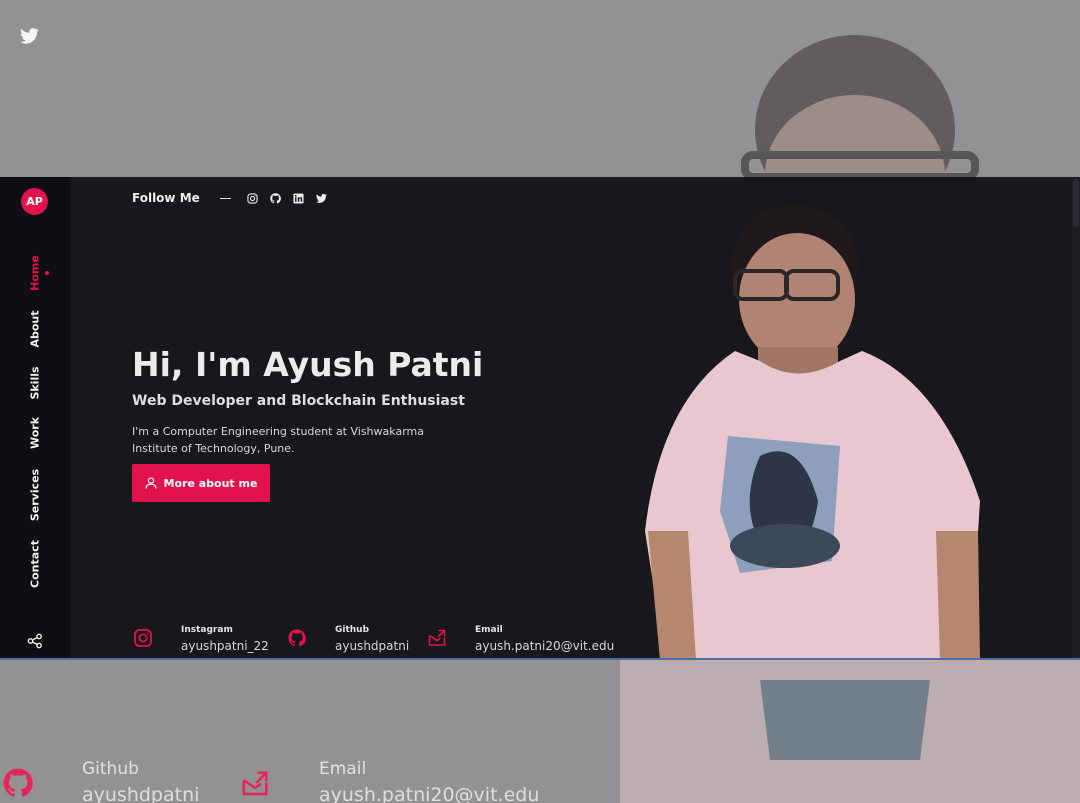 This screenshot has height=803, width=1080. What do you see at coordinates (35, 564) in the screenshot?
I see `nav-item-contact: Contact` at bounding box center [35, 564].